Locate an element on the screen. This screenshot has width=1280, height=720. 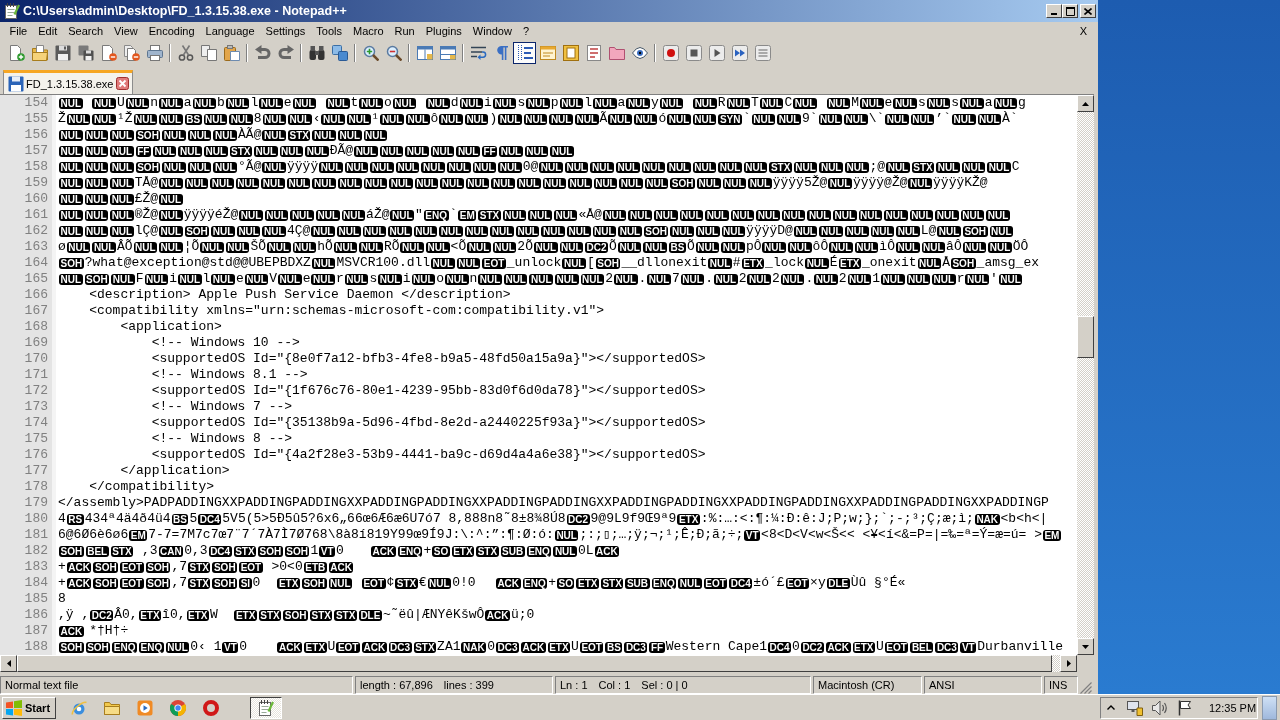
menu-item: Search is located at coordinates (85, 31).